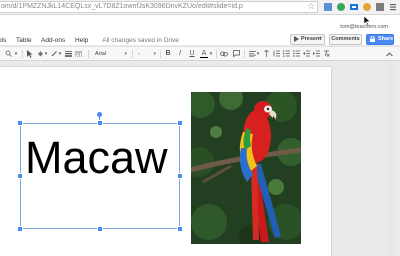  What do you see at coordinates (286, 54) in the screenshot?
I see `numbered-list-icon` at bounding box center [286, 54].